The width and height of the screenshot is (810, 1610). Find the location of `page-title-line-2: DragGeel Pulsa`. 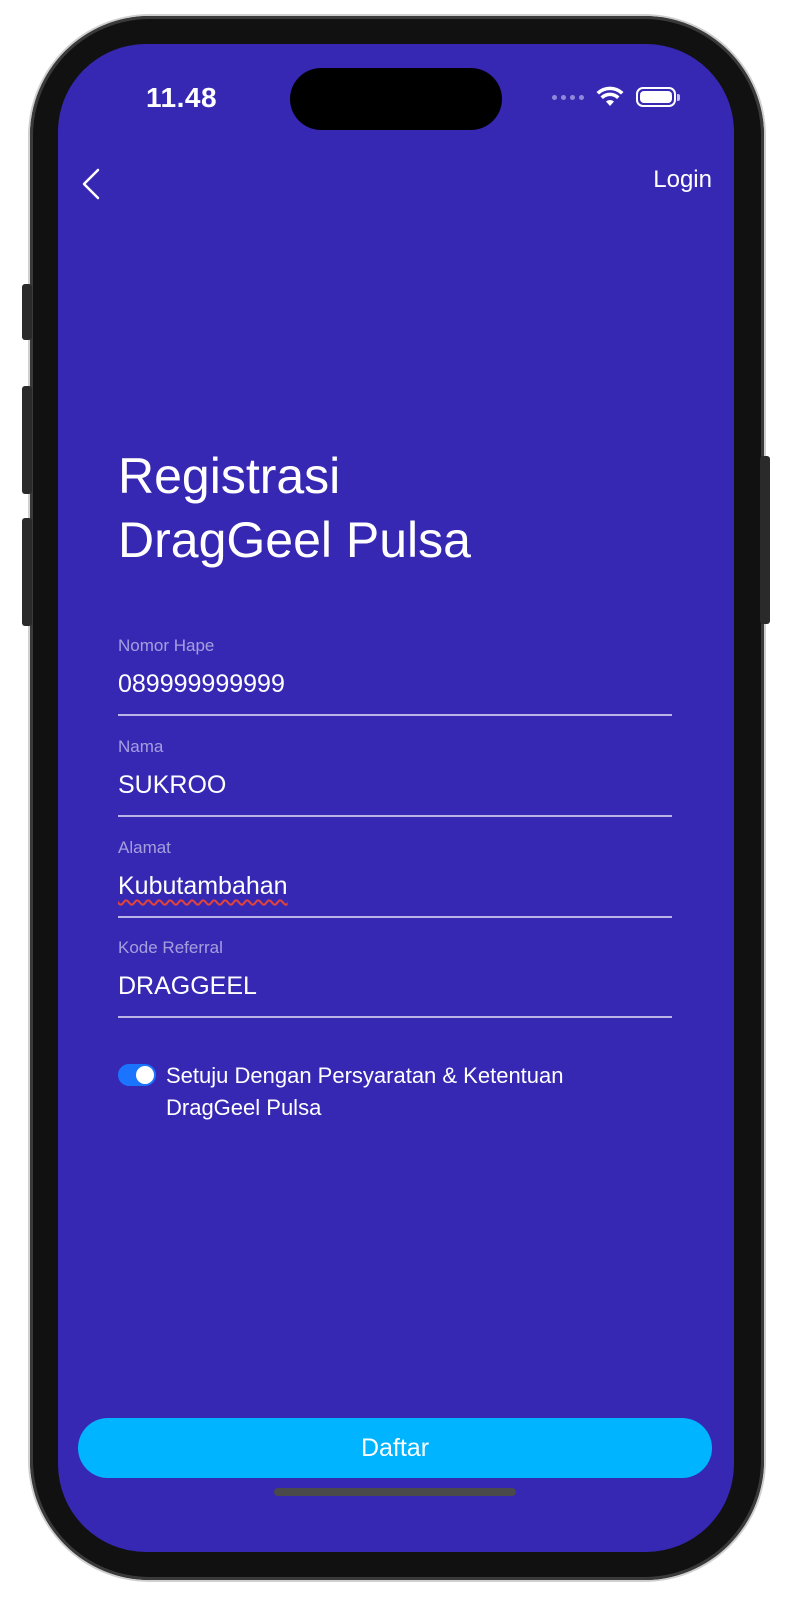

page-title-line-2: DragGeel Pulsa is located at coordinates (294, 540).